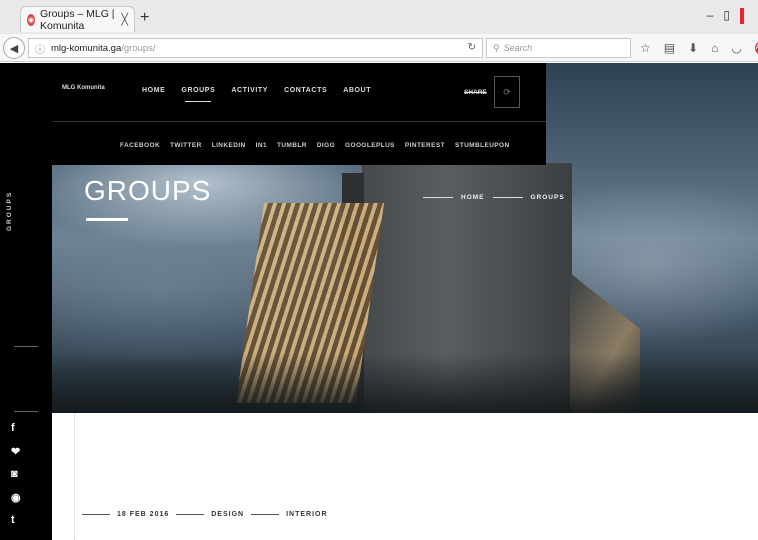 Image resolution: width=758 pixels, height=540 pixels. I want to click on search-input: ⚲ Search, so click(558, 48).